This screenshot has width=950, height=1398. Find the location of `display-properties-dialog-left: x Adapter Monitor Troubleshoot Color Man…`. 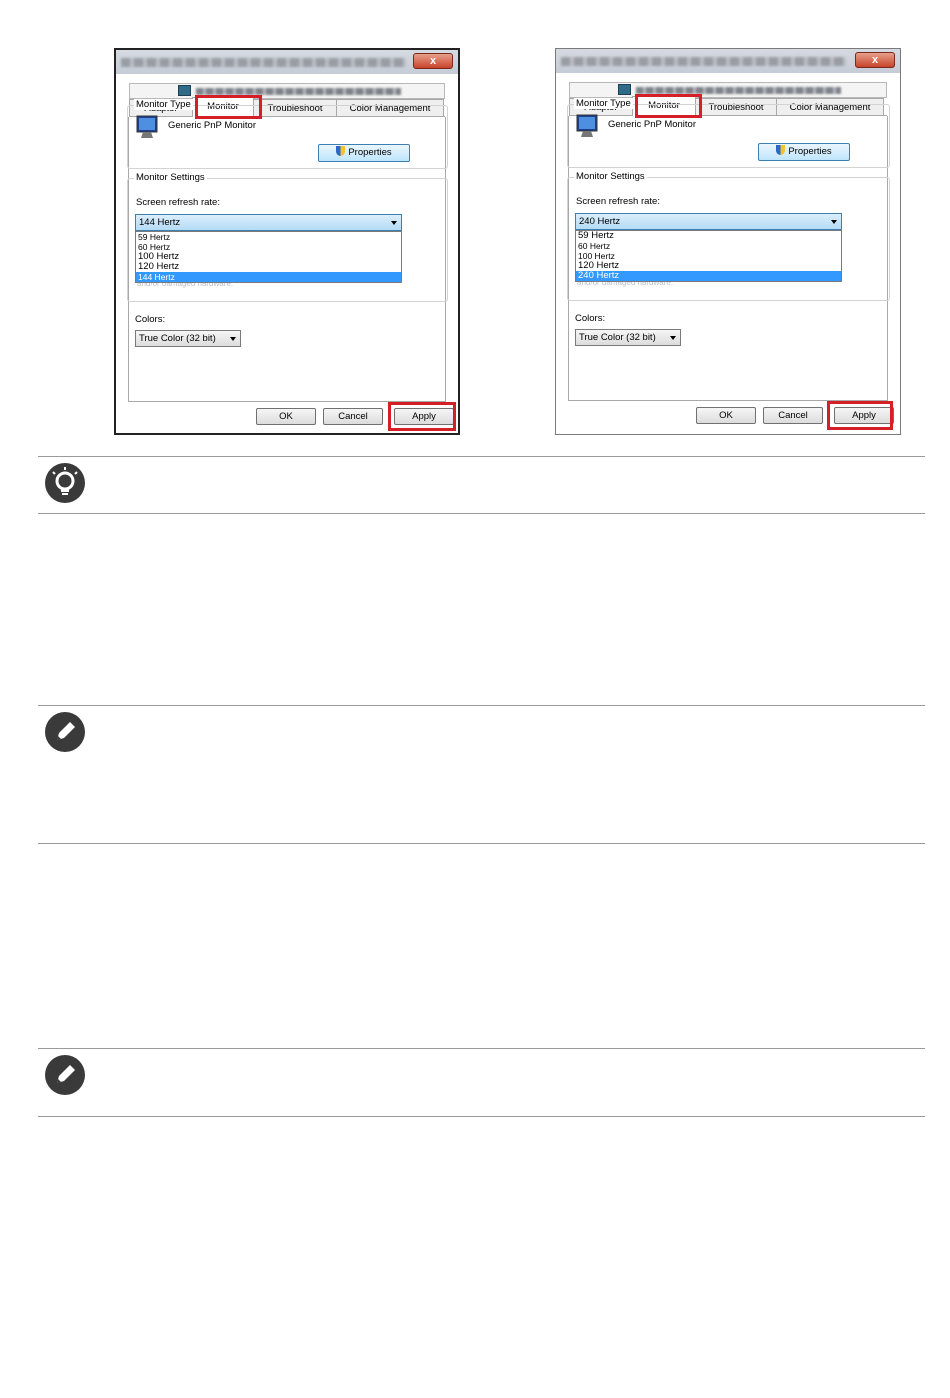

display-properties-dialog-left: x Adapter Monitor Troubleshoot Color Man… is located at coordinates (287, 241).